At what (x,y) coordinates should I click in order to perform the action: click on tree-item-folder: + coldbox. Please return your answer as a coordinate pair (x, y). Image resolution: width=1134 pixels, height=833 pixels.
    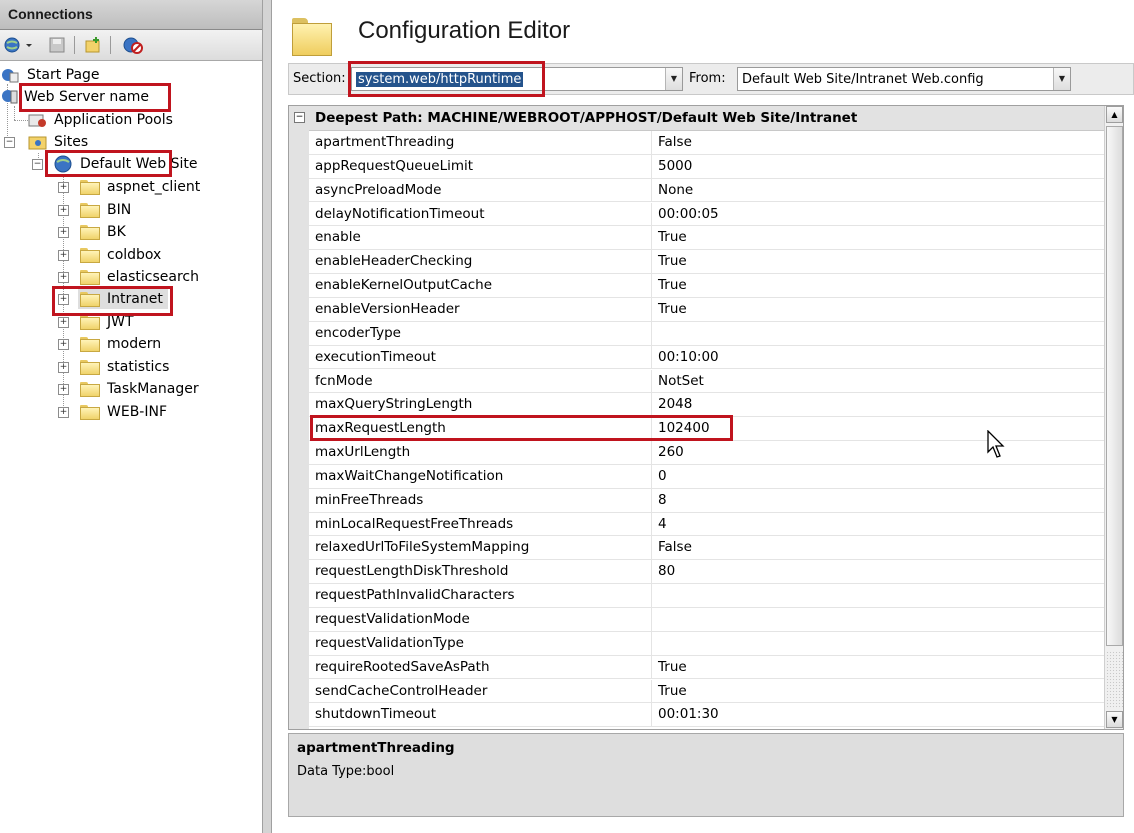
    Looking at the image, I should click on (125, 255).